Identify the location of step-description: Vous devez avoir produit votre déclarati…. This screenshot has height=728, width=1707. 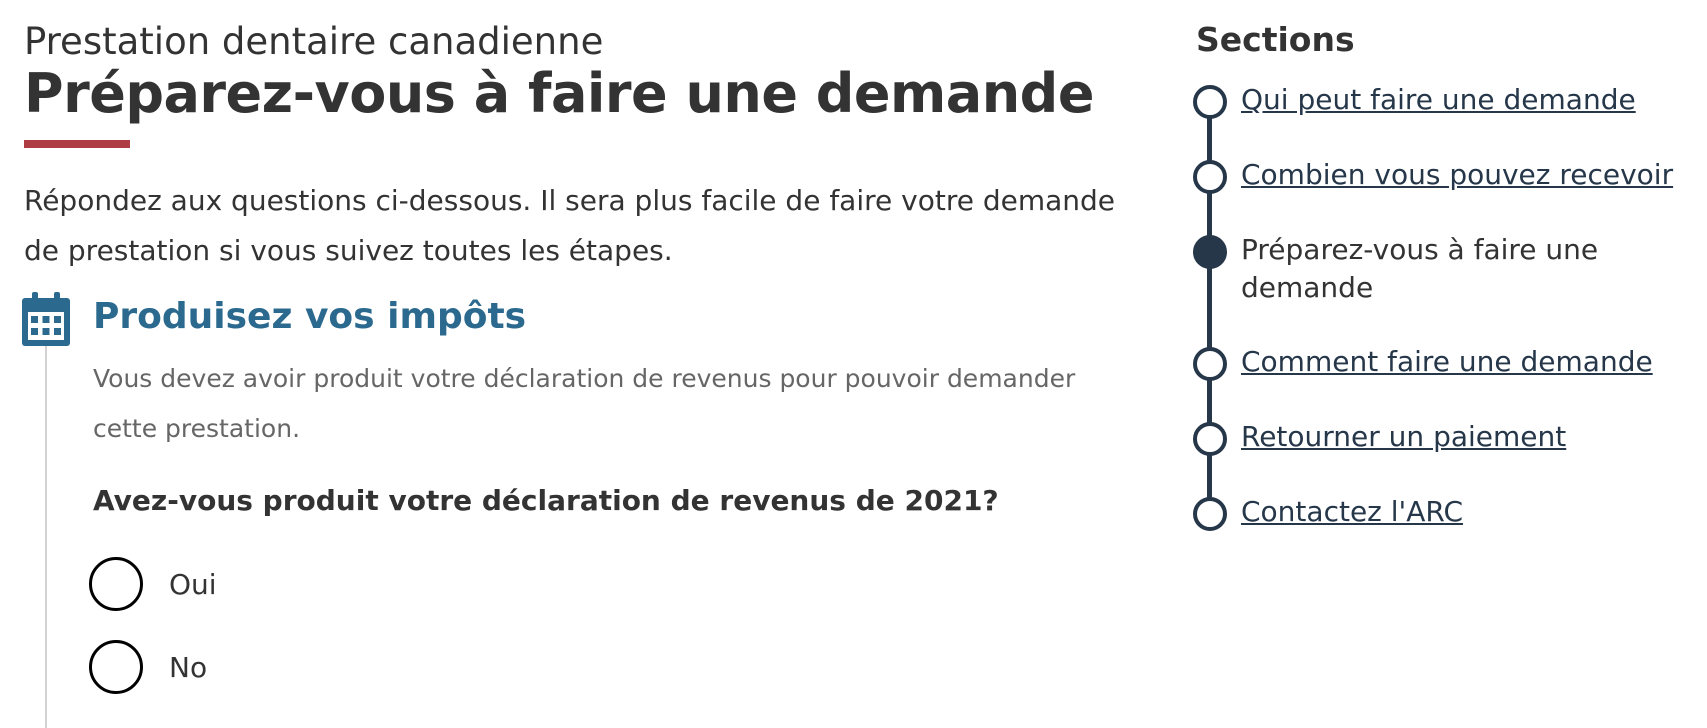
(584, 403).